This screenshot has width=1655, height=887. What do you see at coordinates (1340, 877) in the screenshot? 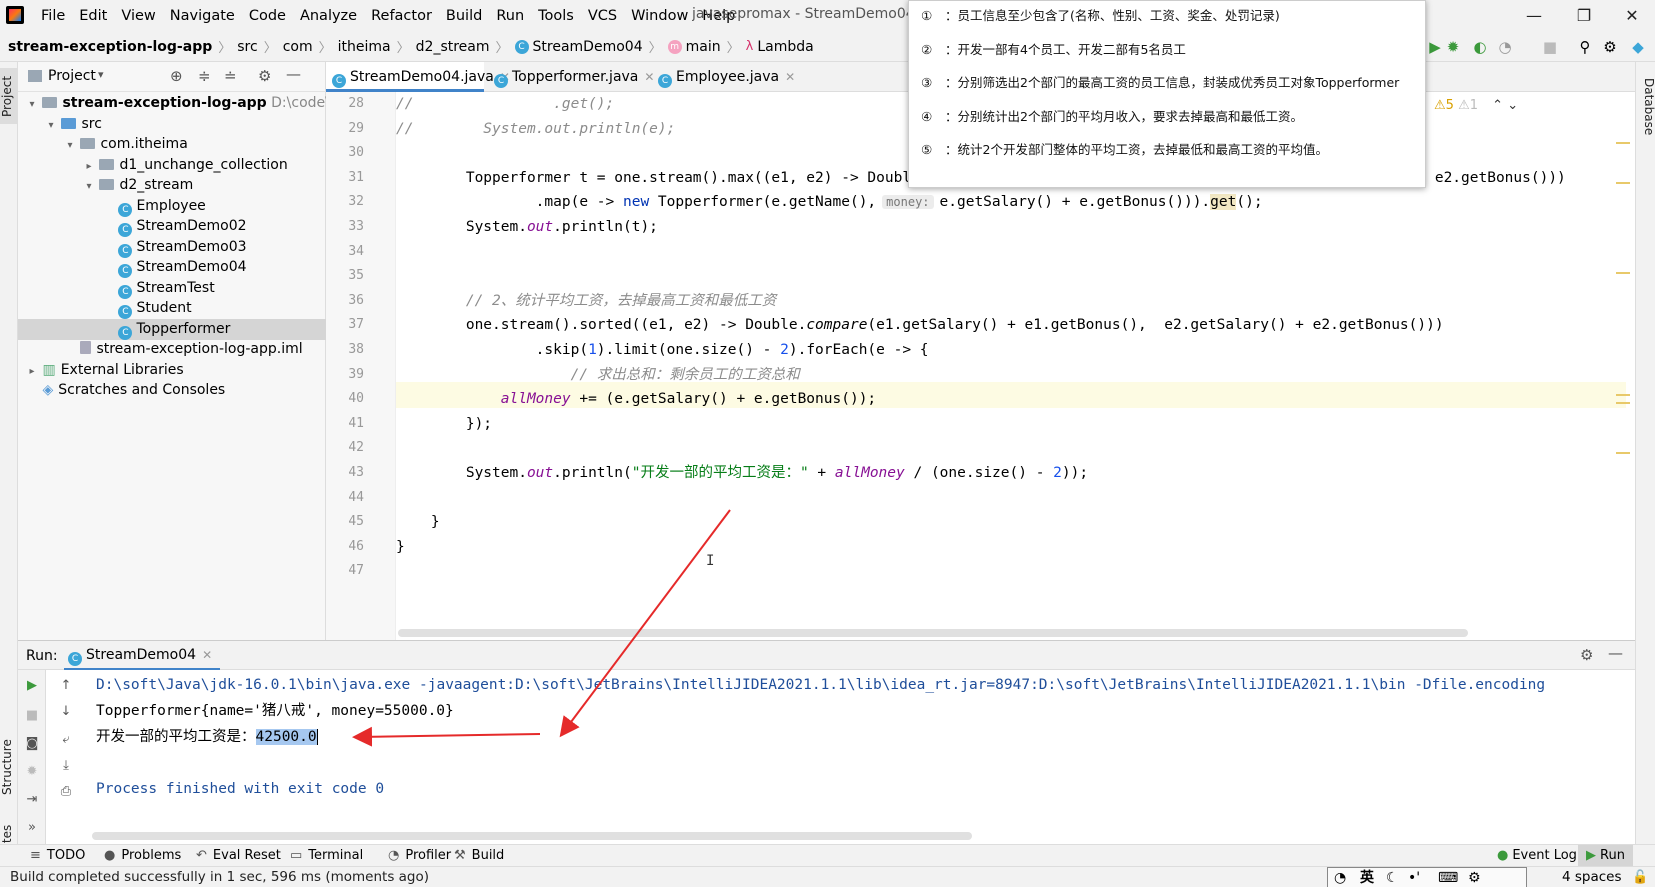
I see `ime-logo-icon: ◔` at bounding box center [1340, 877].